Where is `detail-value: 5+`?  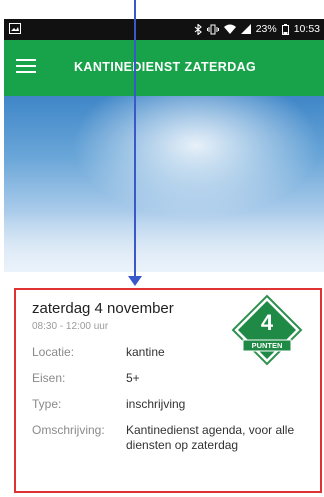
detail-value: 5+ is located at coordinates (133, 378).